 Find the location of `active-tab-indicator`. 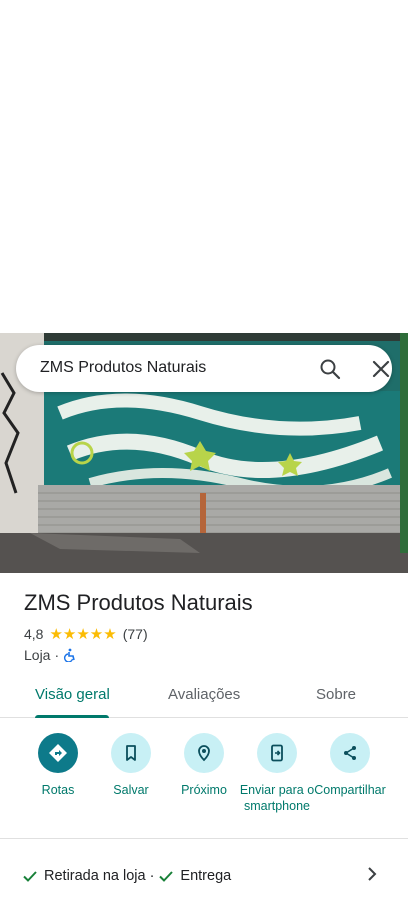

active-tab-indicator is located at coordinates (72, 716).